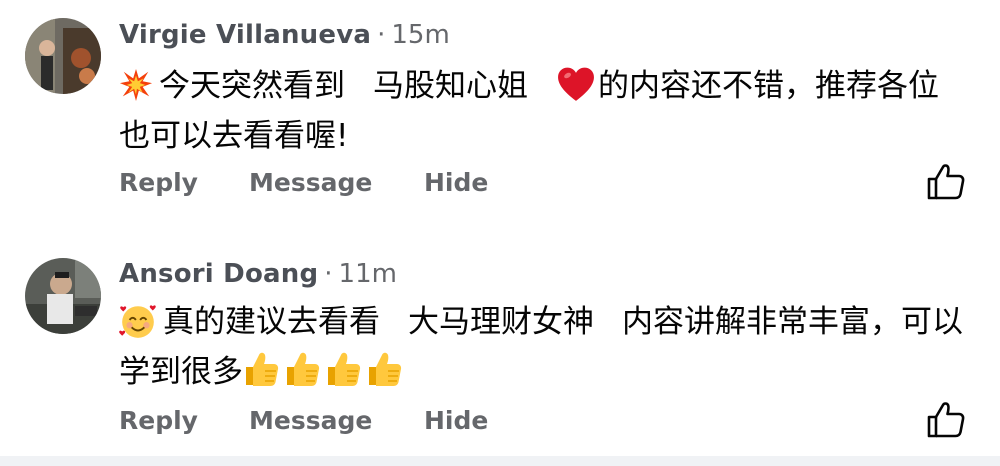 Image resolution: width=1000 pixels, height=466 pixels. What do you see at coordinates (420, 35) in the screenshot?
I see `timestamp: 15m` at bounding box center [420, 35].